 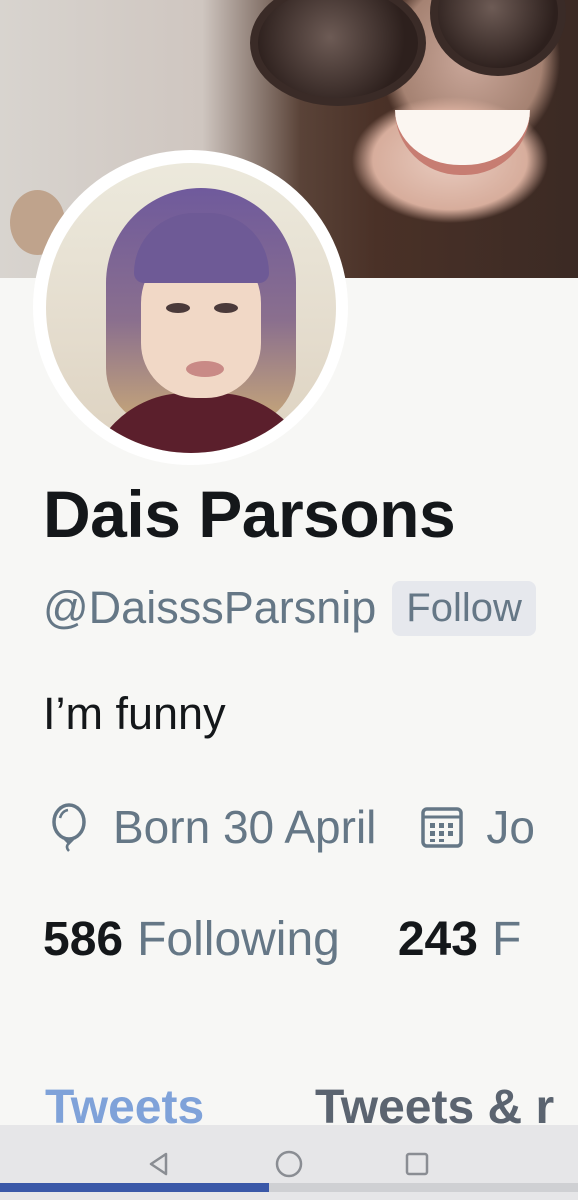 I want to click on avatar-photo, so click(x=190, y=307).